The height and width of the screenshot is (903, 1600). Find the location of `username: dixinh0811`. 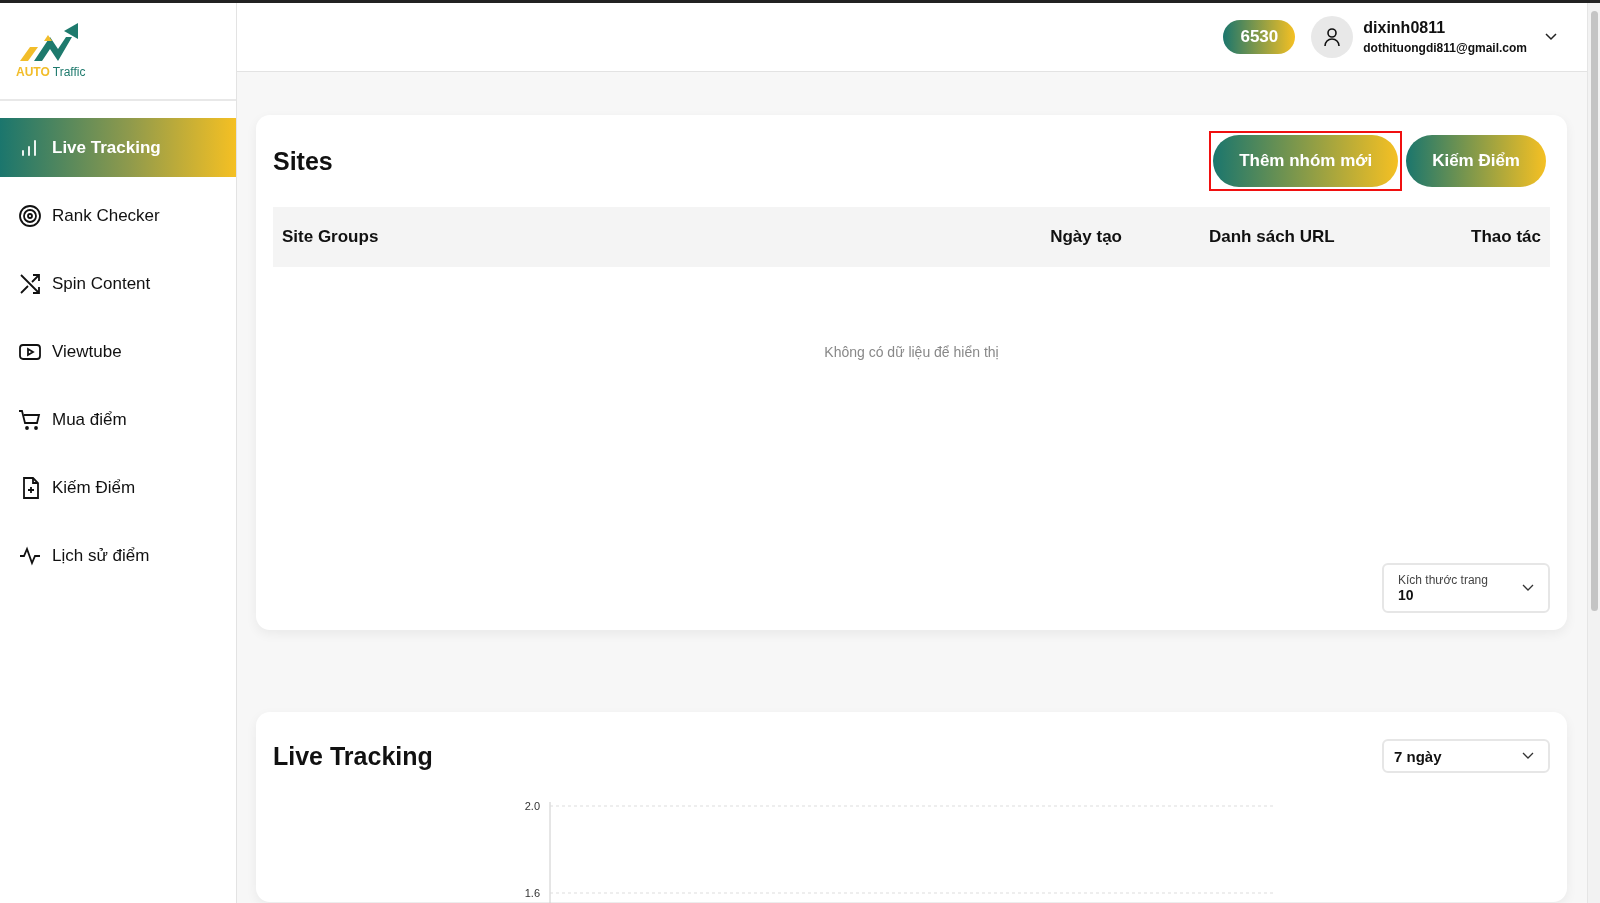

username: dixinh0811 is located at coordinates (1405, 28).